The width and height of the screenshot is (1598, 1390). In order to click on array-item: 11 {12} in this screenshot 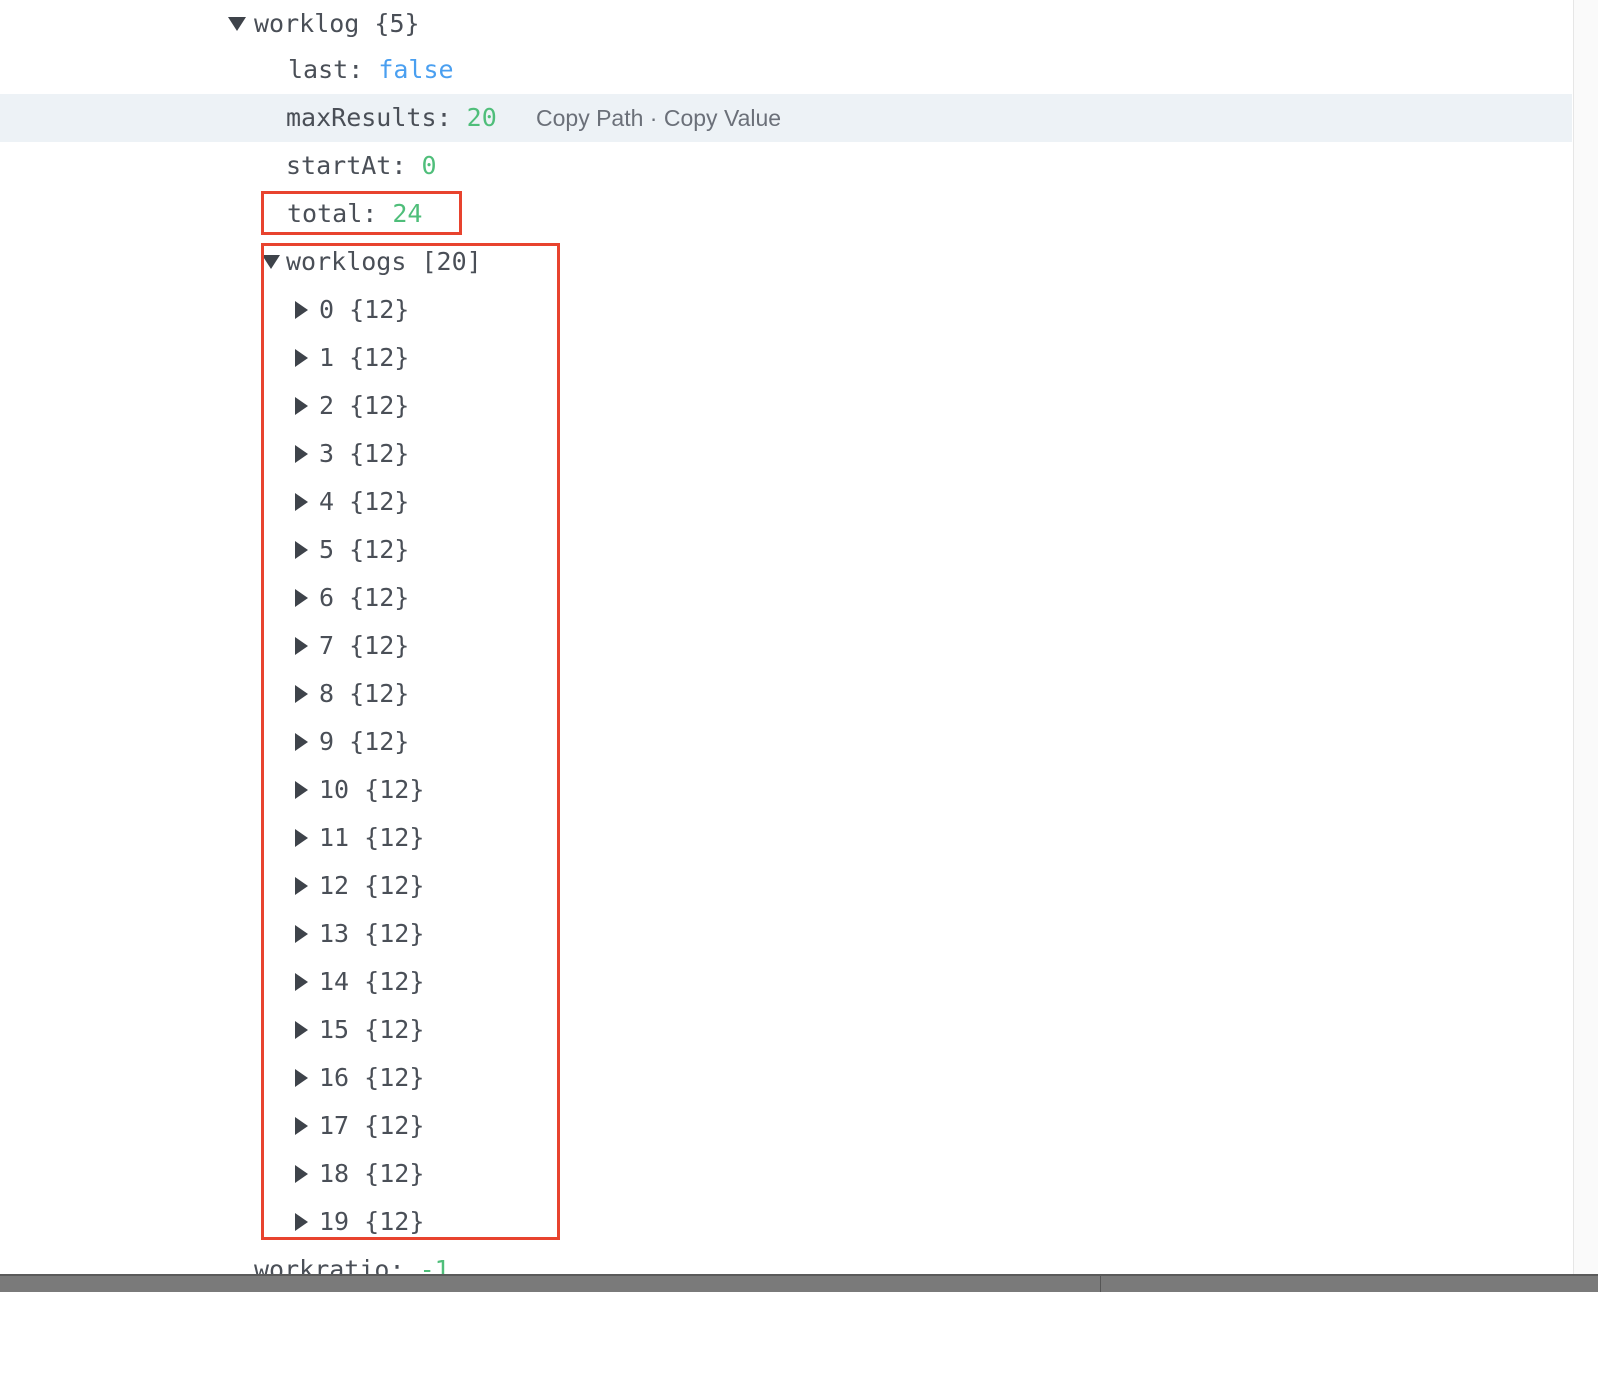, I will do `click(786, 838)`.